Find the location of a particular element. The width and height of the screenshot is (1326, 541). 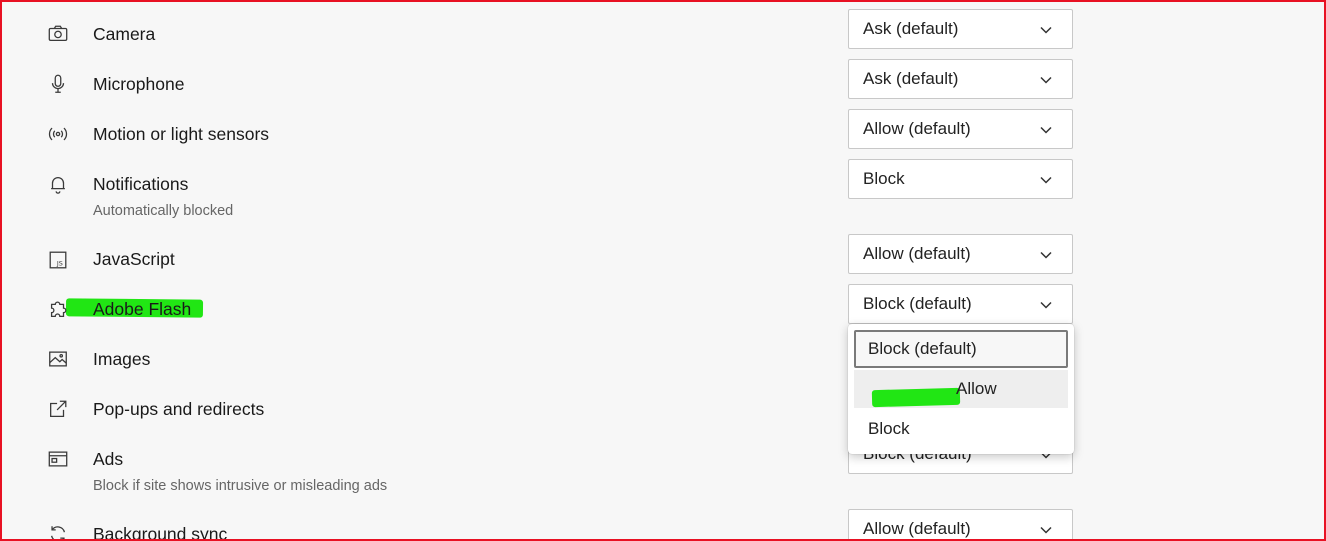

camera-icon is located at coordinates (58, 34).